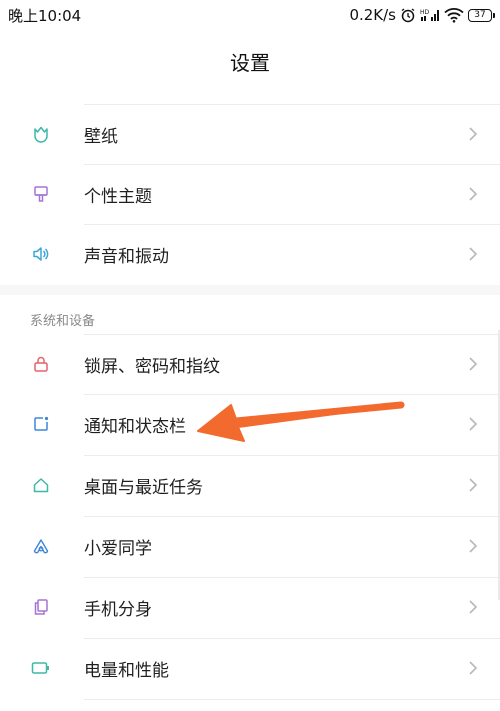 The width and height of the screenshot is (500, 711). I want to click on status-indicators: 0.2K/s HD 37, so click(422, 15).